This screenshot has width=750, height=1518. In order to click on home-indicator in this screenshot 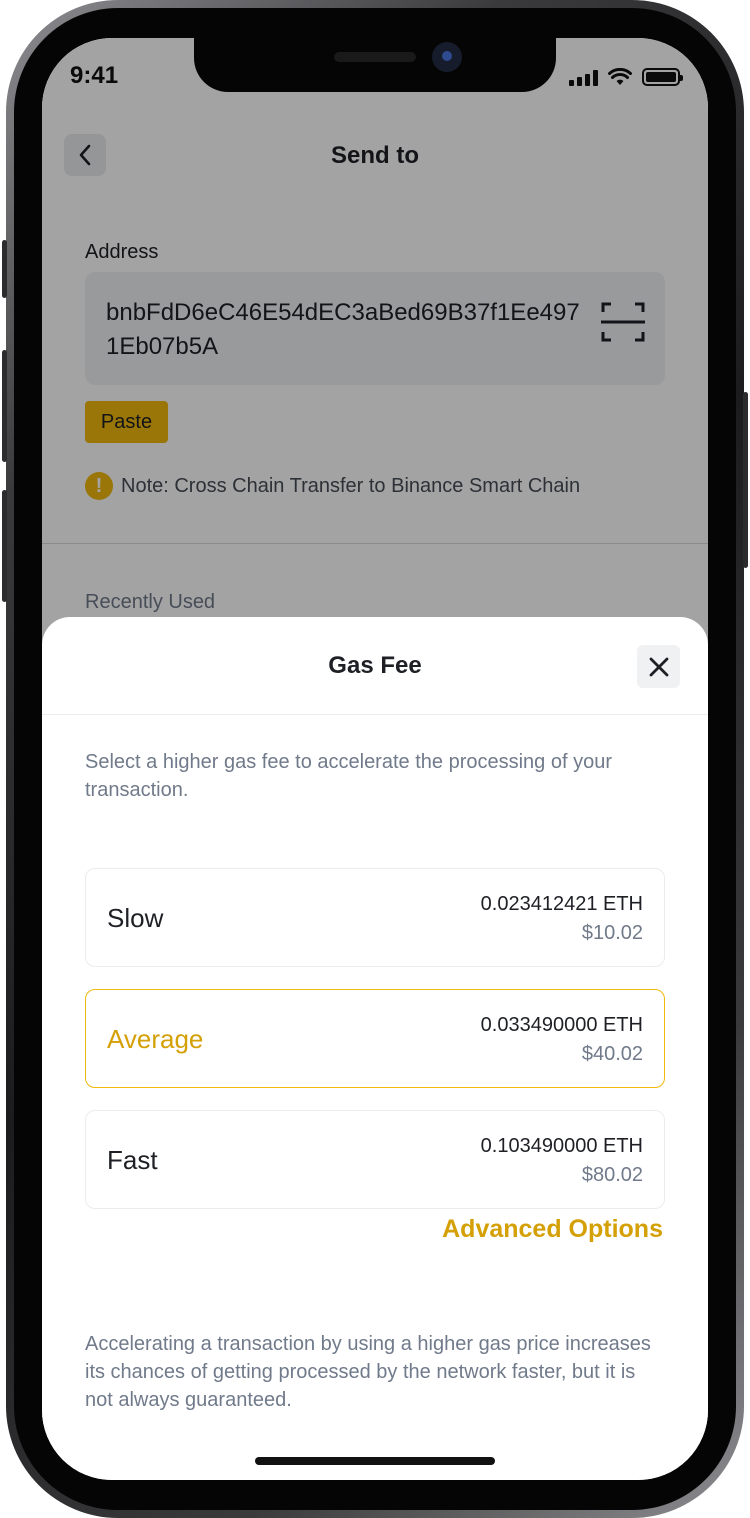, I will do `click(375, 1461)`.